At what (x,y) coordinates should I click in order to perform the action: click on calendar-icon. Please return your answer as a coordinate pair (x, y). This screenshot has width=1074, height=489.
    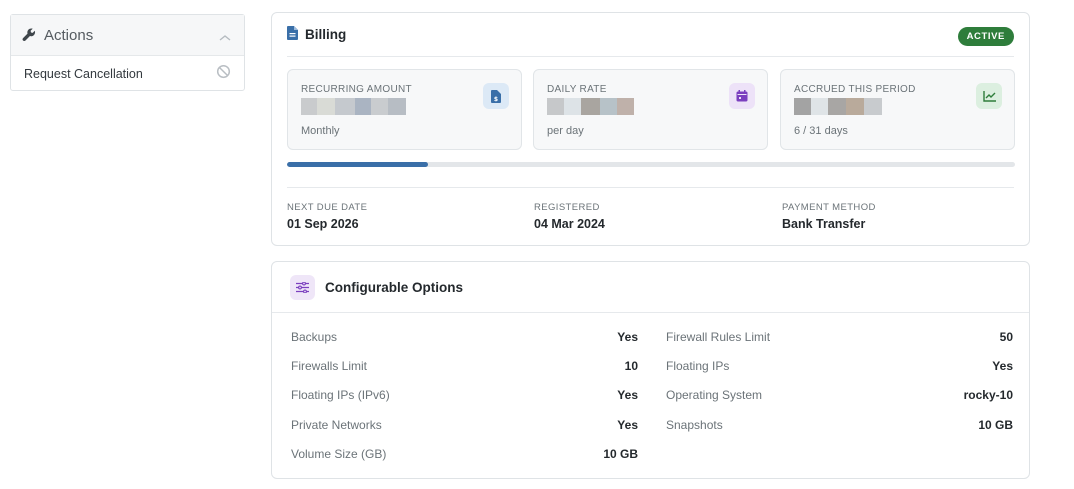
    Looking at the image, I should click on (742, 96).